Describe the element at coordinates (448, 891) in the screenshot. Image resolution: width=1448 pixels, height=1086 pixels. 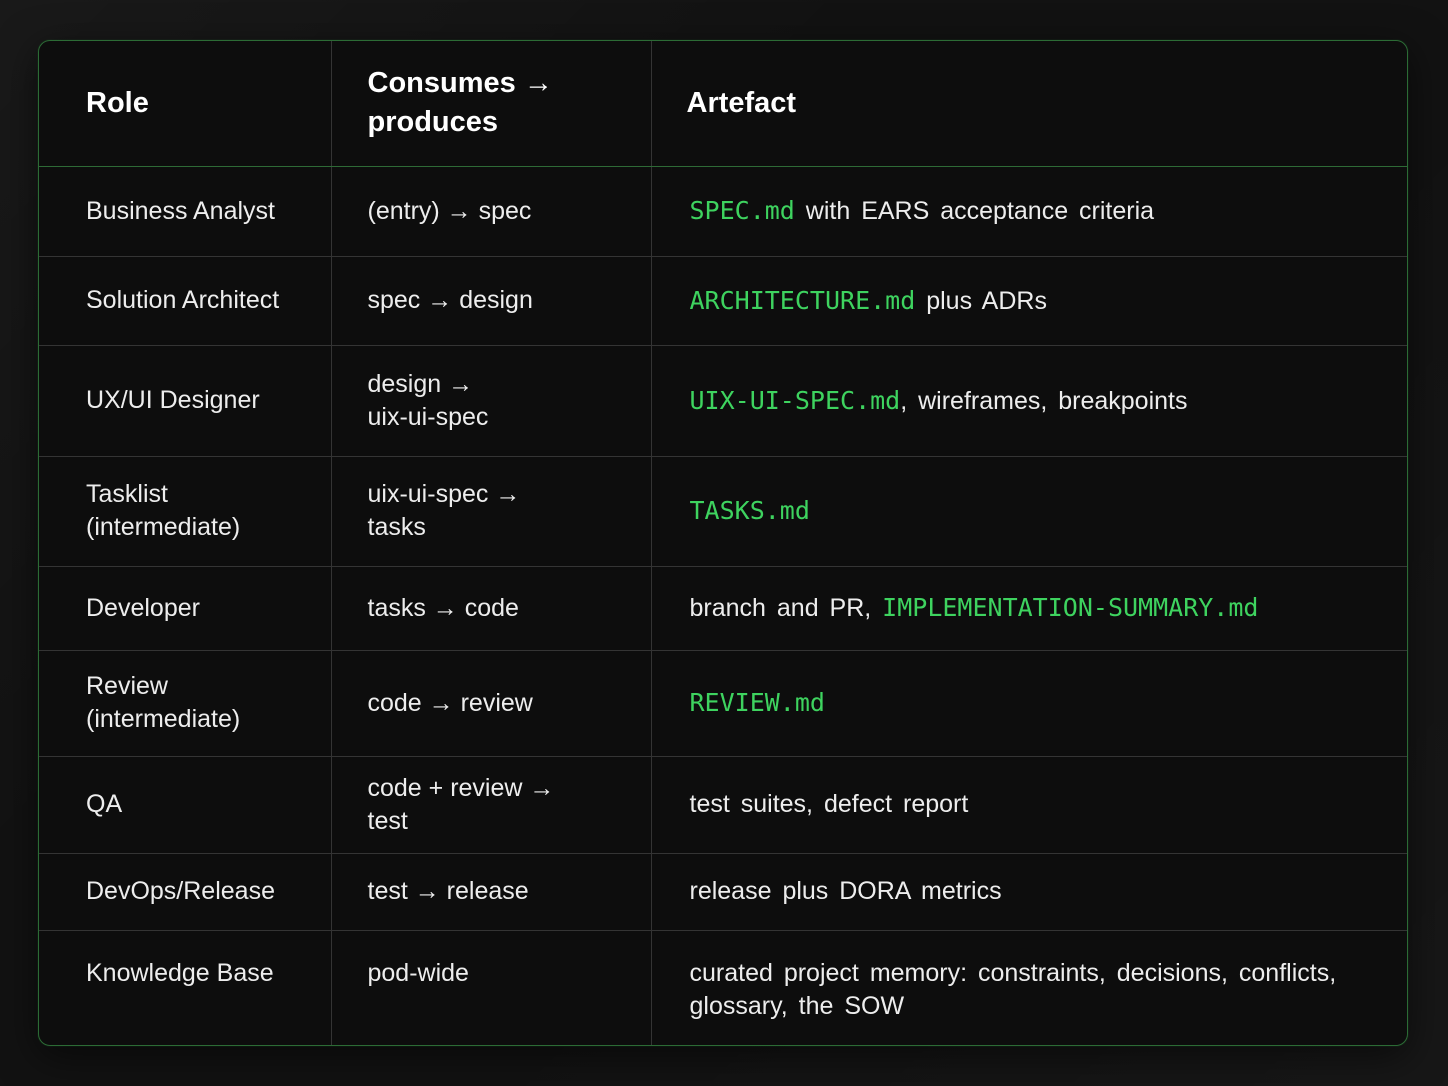
I see `flow-line1: test → release` at that location.